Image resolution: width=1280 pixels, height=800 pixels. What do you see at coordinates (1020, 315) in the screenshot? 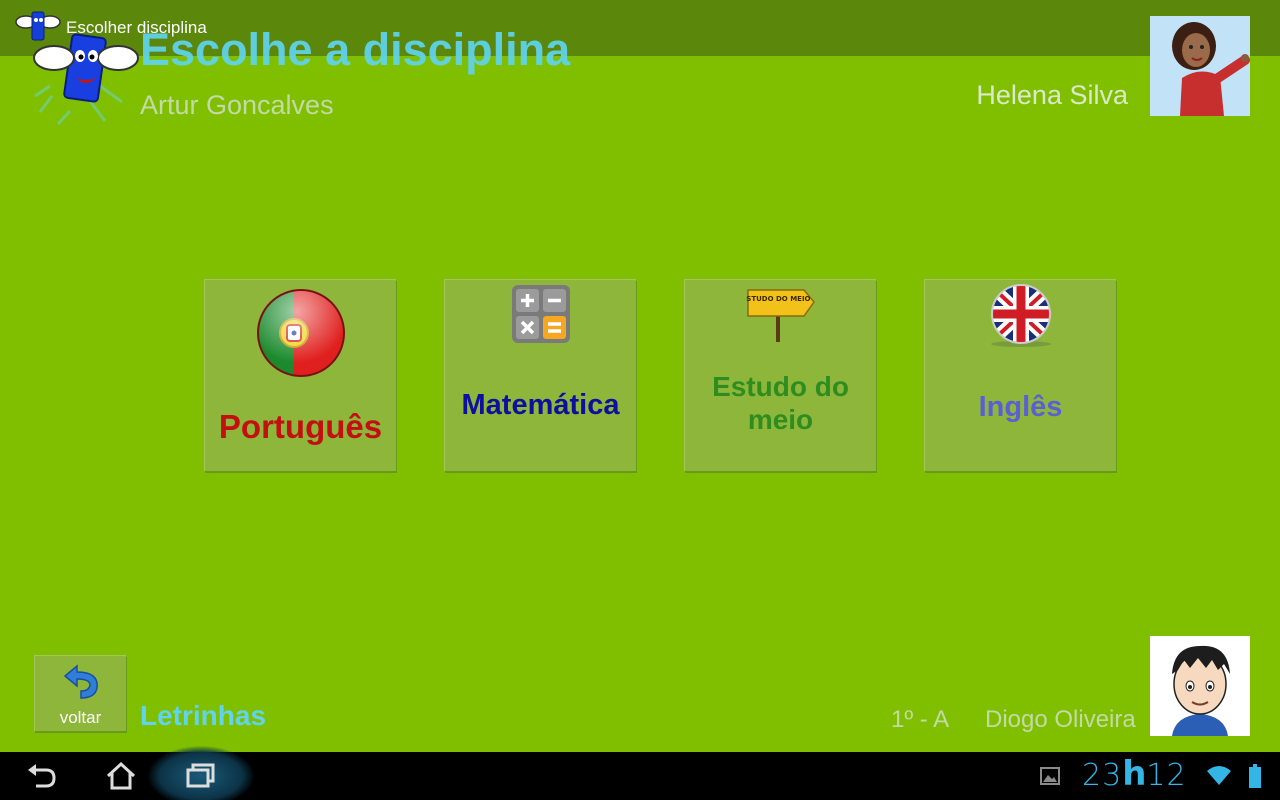
I see `uk-flag-icon` at bounding box center [1020, 315].